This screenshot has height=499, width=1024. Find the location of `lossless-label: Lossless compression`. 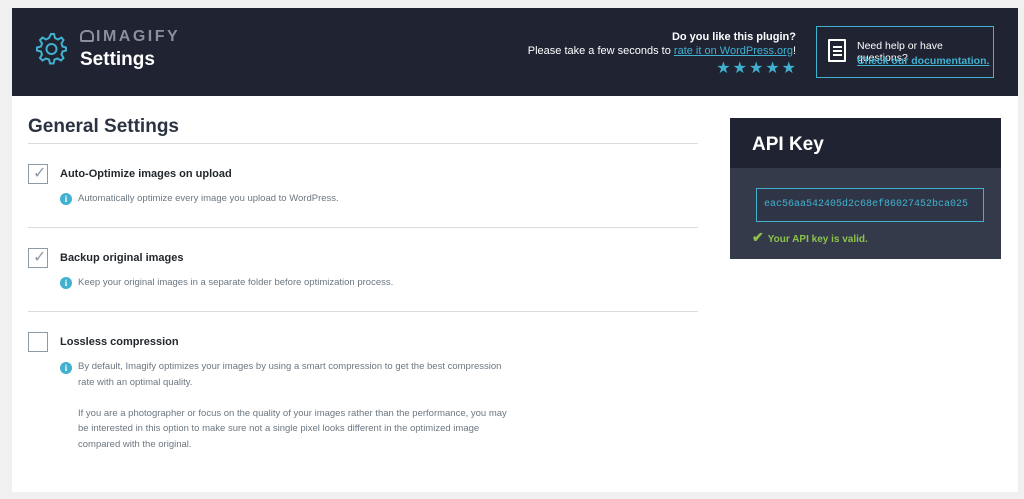

lossless-label: Lossless compression is located at coordinates (119, 342).